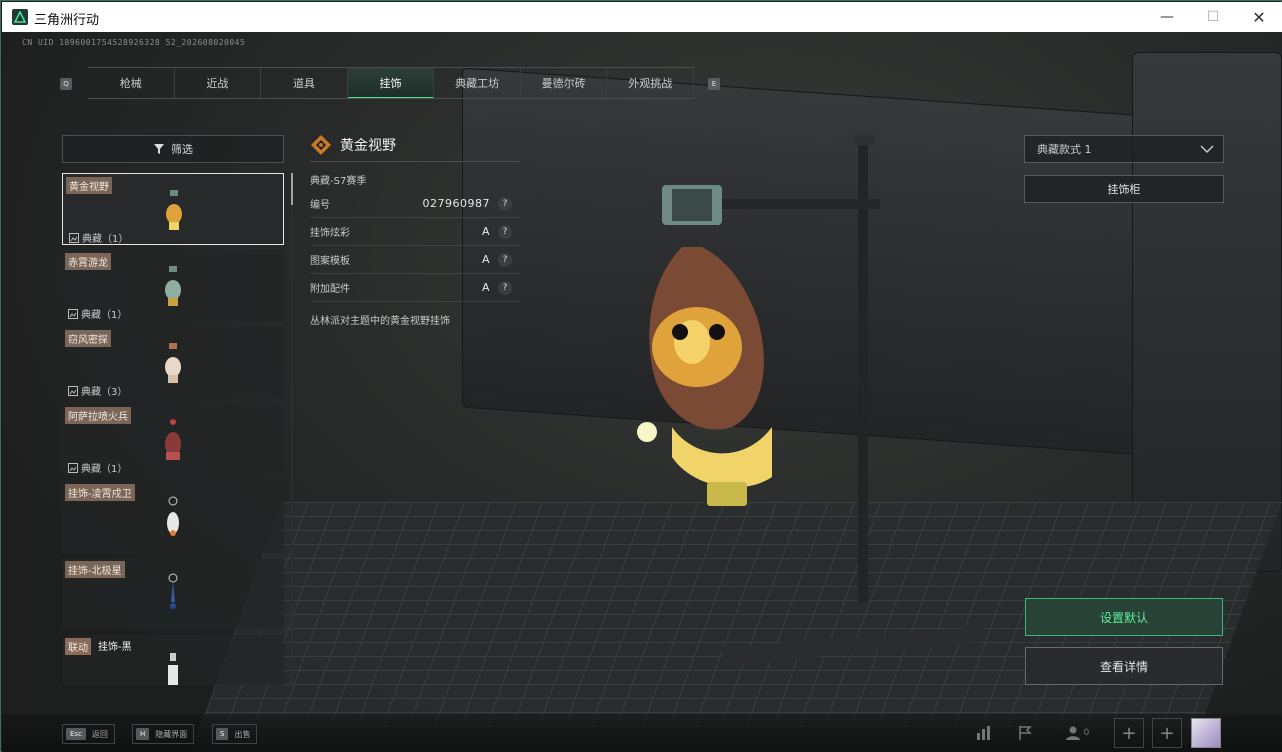 Image resolution: width=1282 pixels, height=752 pixels. What do you see at coordinates (78, 646) in the screenshot?
I see `item-collab-tag: 联动` at bounding box center [78, 646].